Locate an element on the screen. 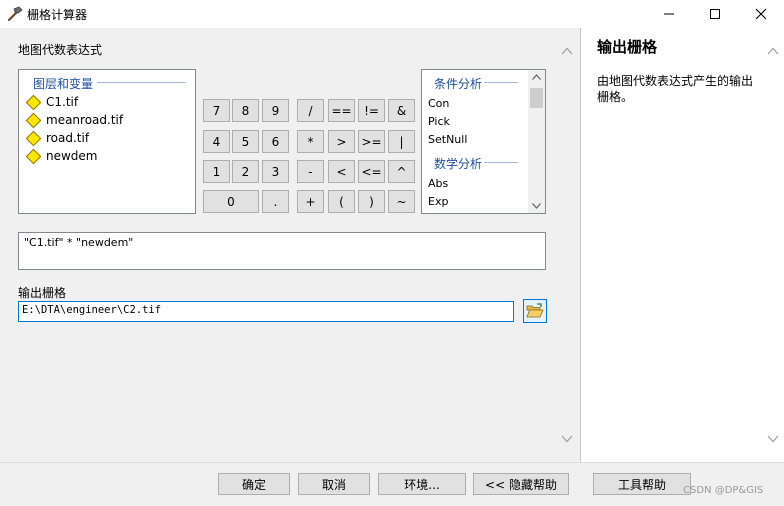 The width and height of the screenshot is (784, 506). help-scrollbar is located at coordinates (773, 245).